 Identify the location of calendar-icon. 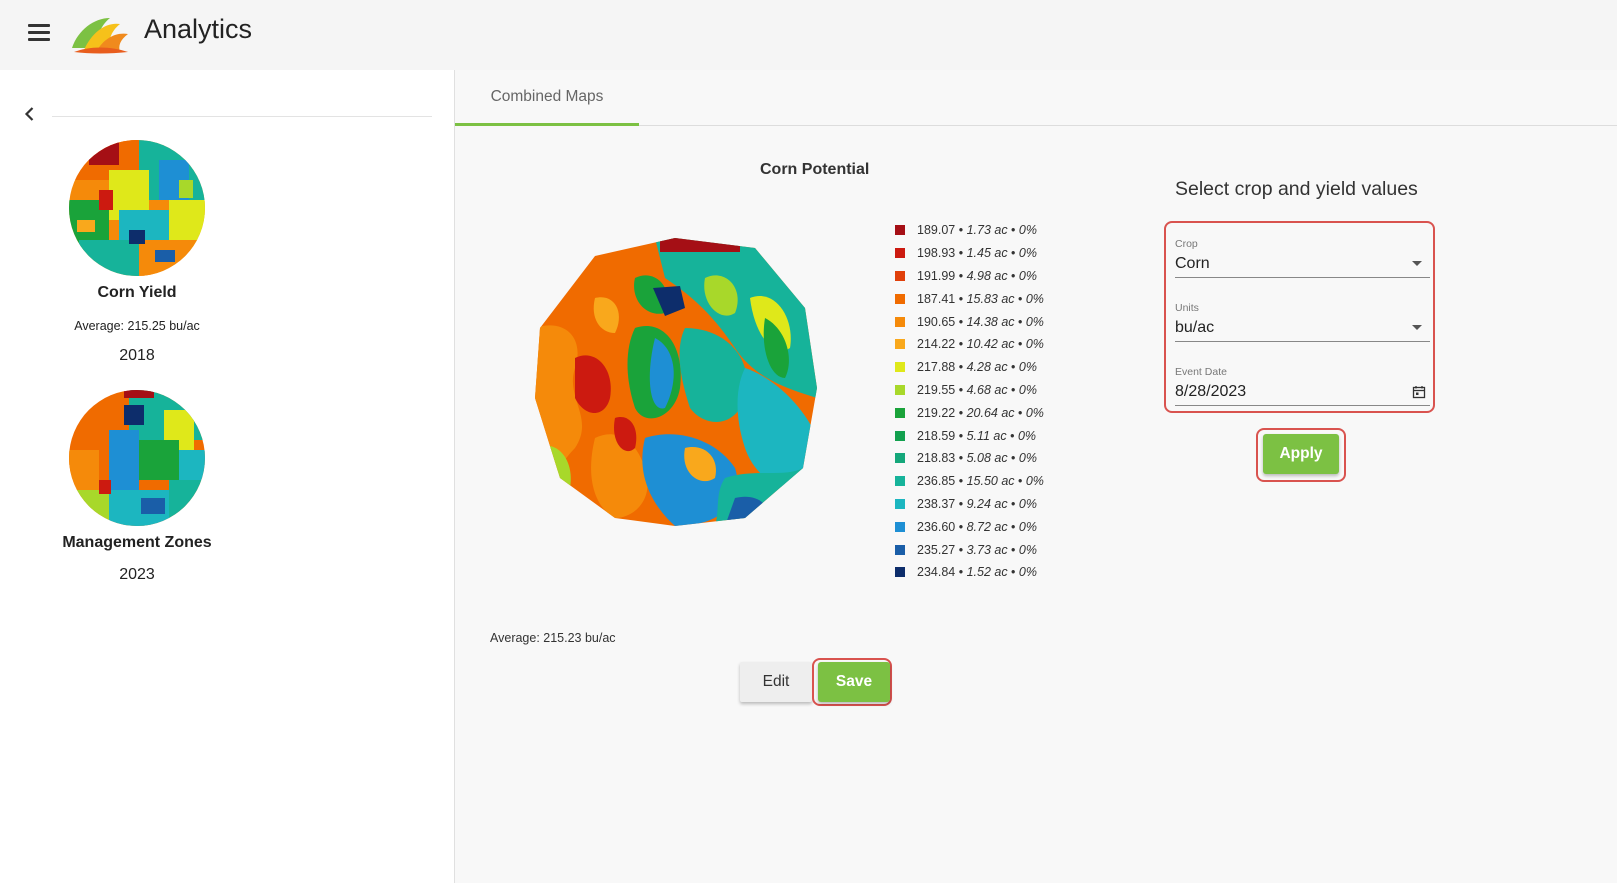
(1419, 392).